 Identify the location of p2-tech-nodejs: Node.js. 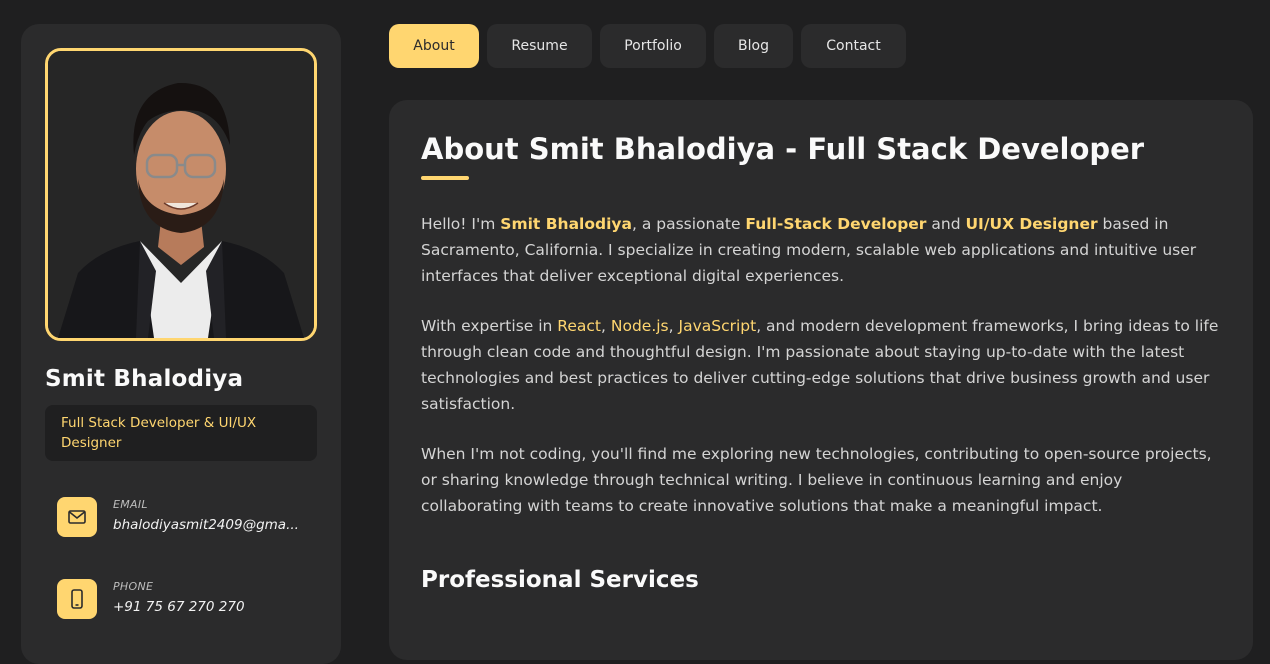
(639, 326).